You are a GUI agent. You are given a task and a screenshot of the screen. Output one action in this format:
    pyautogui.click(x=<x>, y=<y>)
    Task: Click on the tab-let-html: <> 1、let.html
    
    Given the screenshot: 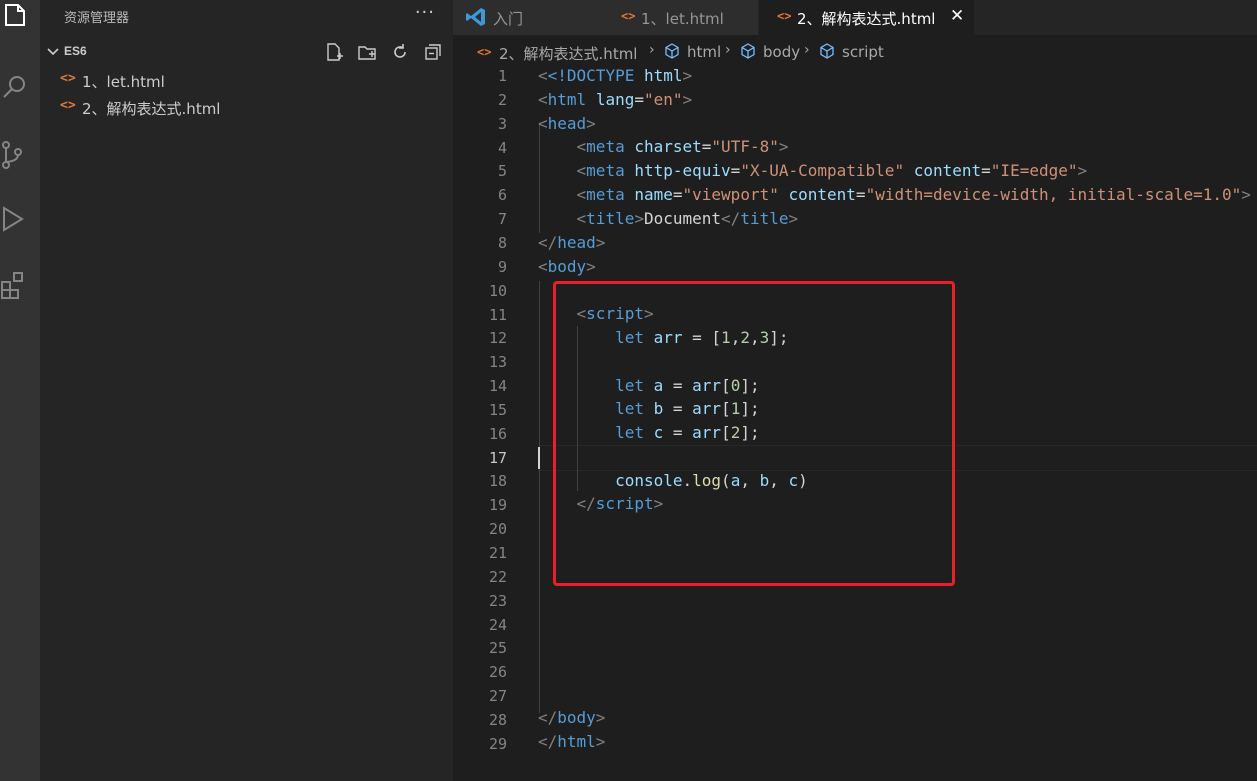 What is the action you would take?
    pyautogui.click(x=681, y=17)
    